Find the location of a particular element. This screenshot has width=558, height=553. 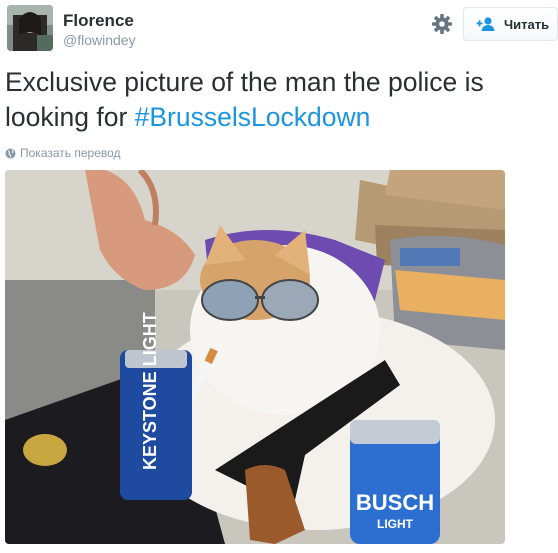

avatar-image is located at coordinates (30, 28).